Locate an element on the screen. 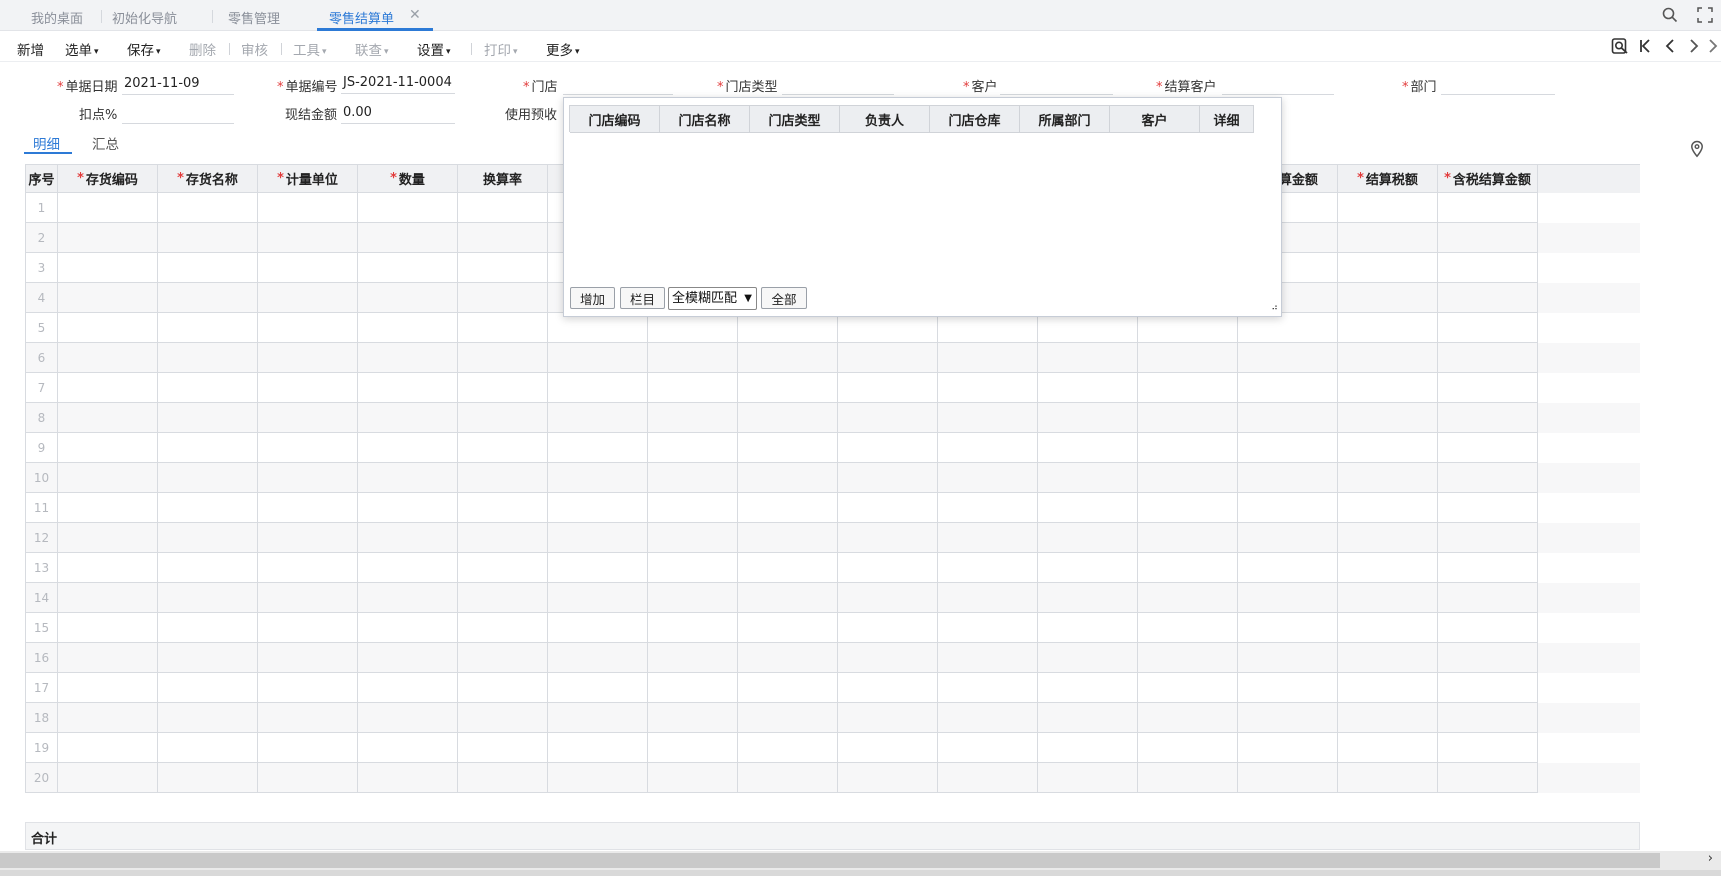 The height and width of the screenshot is (876, 1721). horizontal-scrollbar: › is located at coordinates (860, 860).